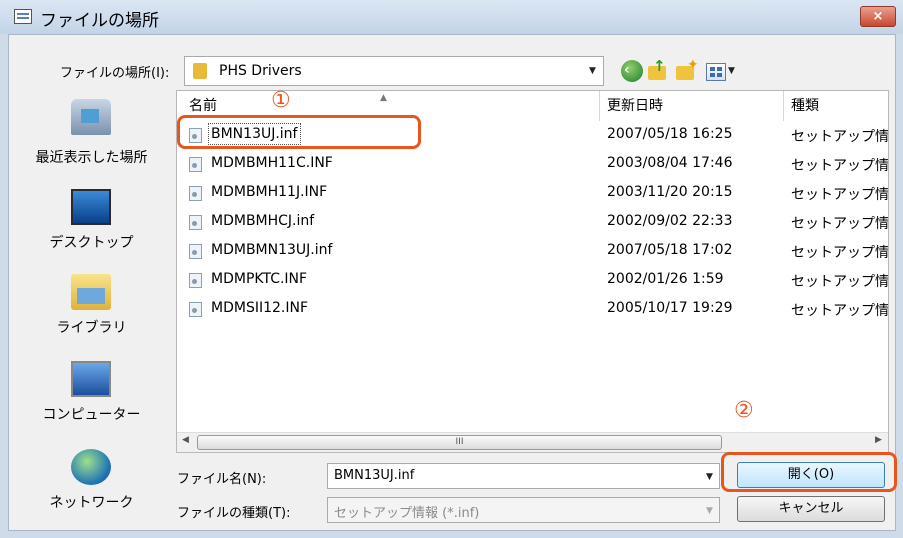  What do you see at coordinates (269, 192) in the screenshot?
I see `file-name: MDMBMH11J.INF` at bounding box center [269, 192].